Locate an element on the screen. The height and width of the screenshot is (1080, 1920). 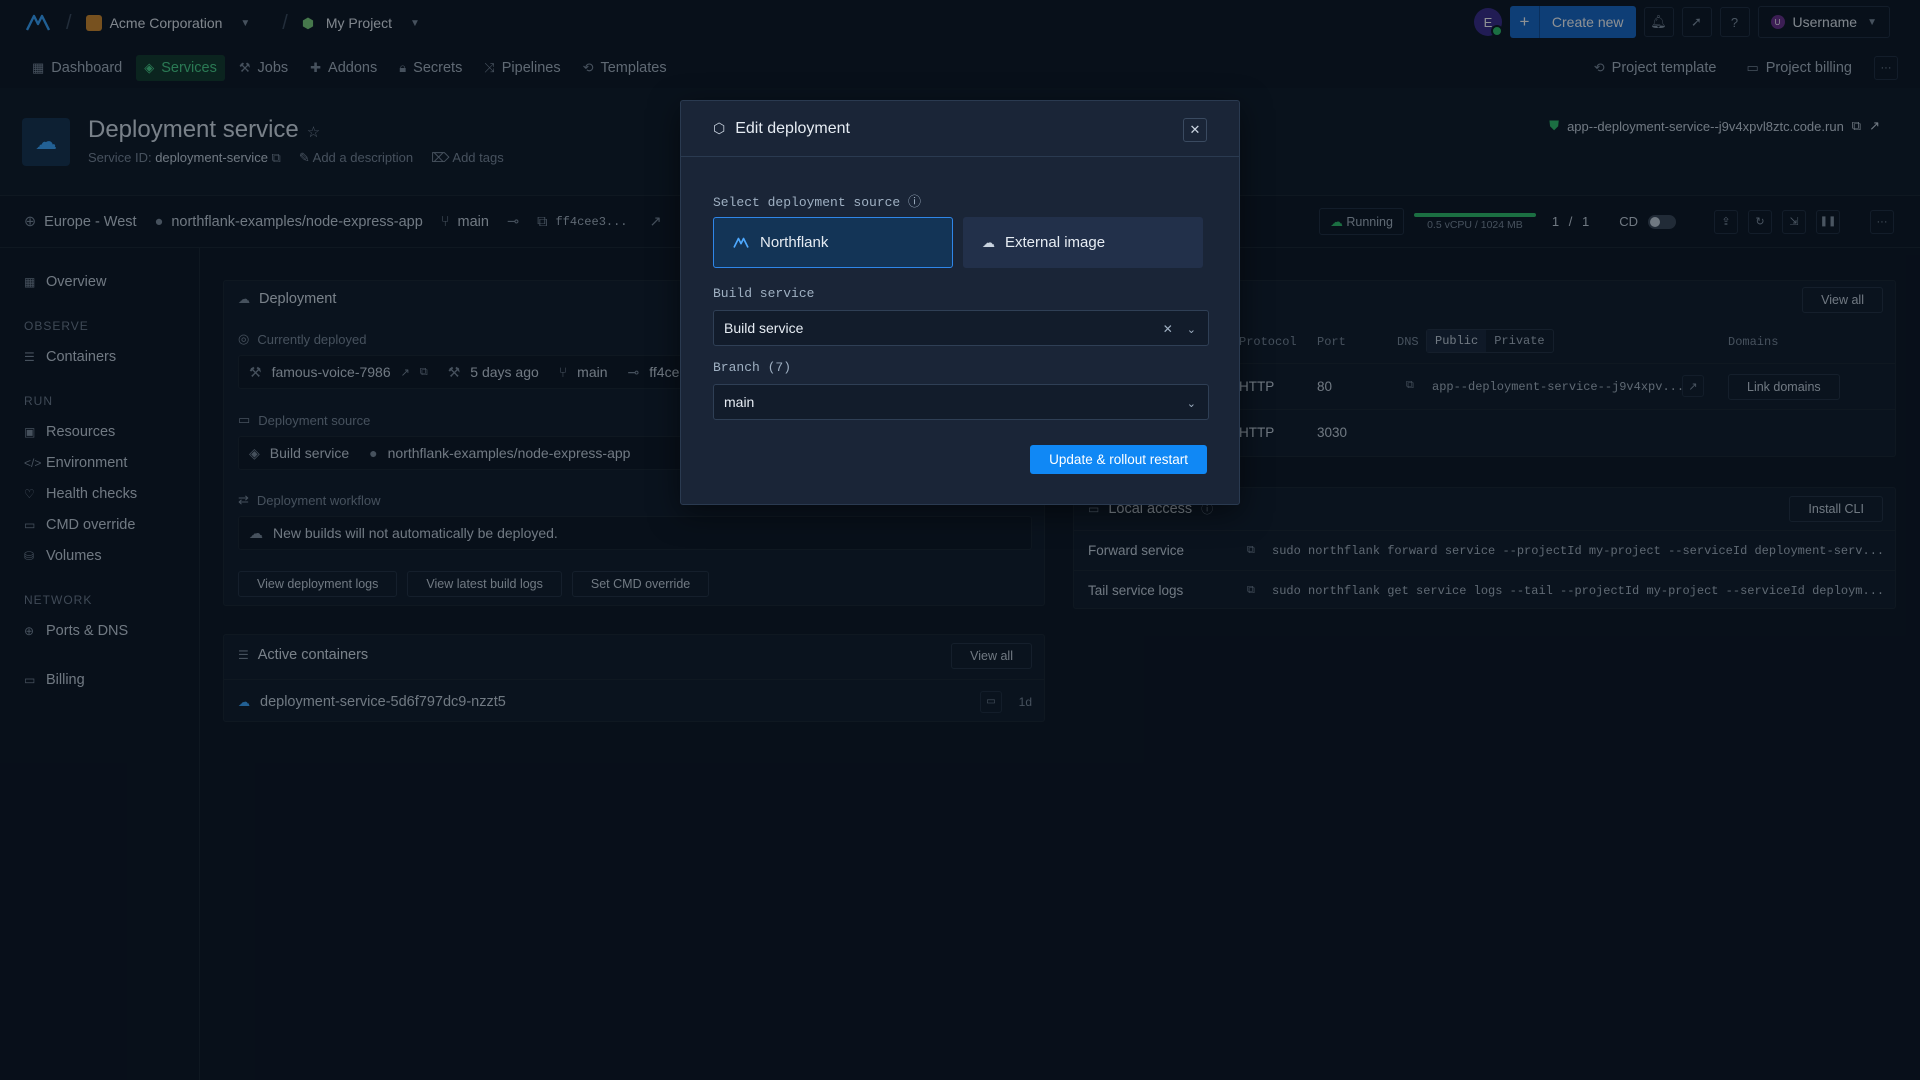
close-icon: ✕ is located at coordinates (1195, 130).